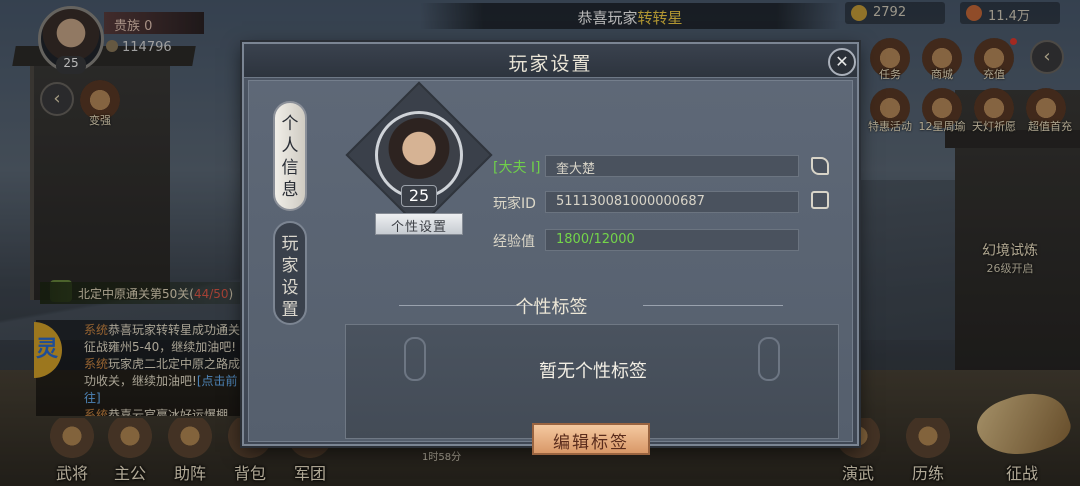 This screenshot has height=486, width=1080. What do you see at coordinates (517, 168) in the screenshot?
I see `official-title-tag: [大夫 I]` at bounding box center [517, 168].